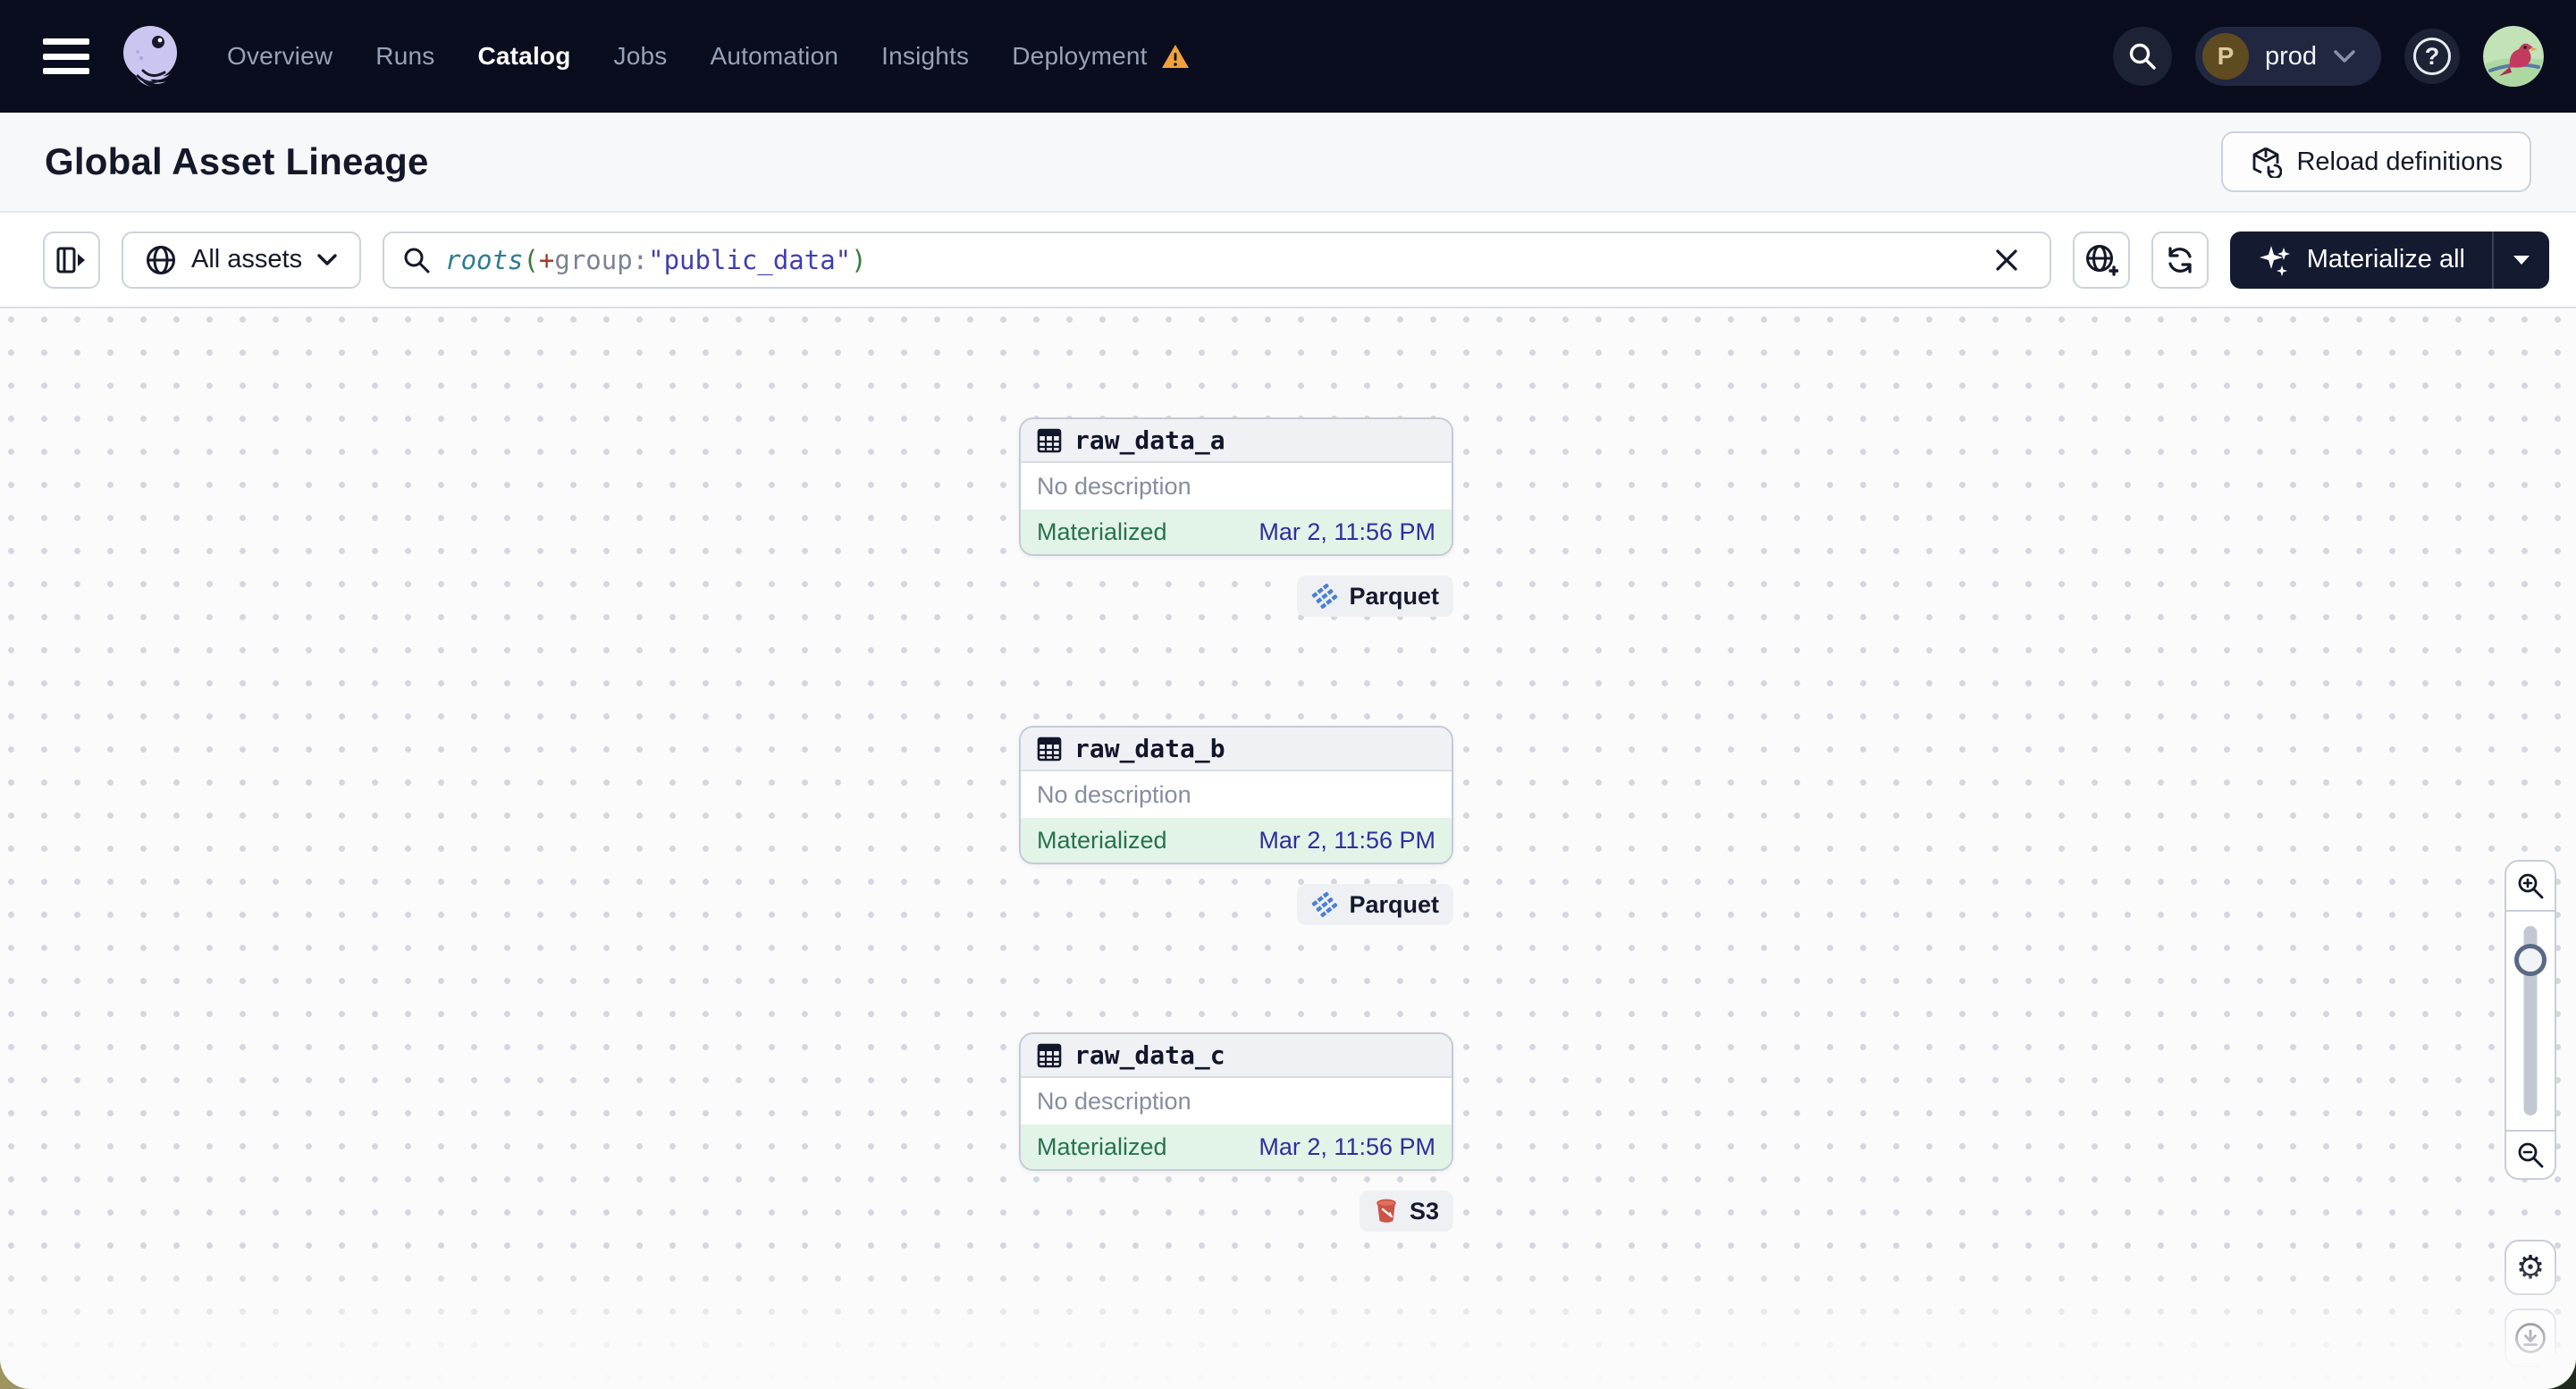 Image resolution: width=2576 pixels, height=1389 pixels. I want to click on query-plus: +, so click(547, 259).